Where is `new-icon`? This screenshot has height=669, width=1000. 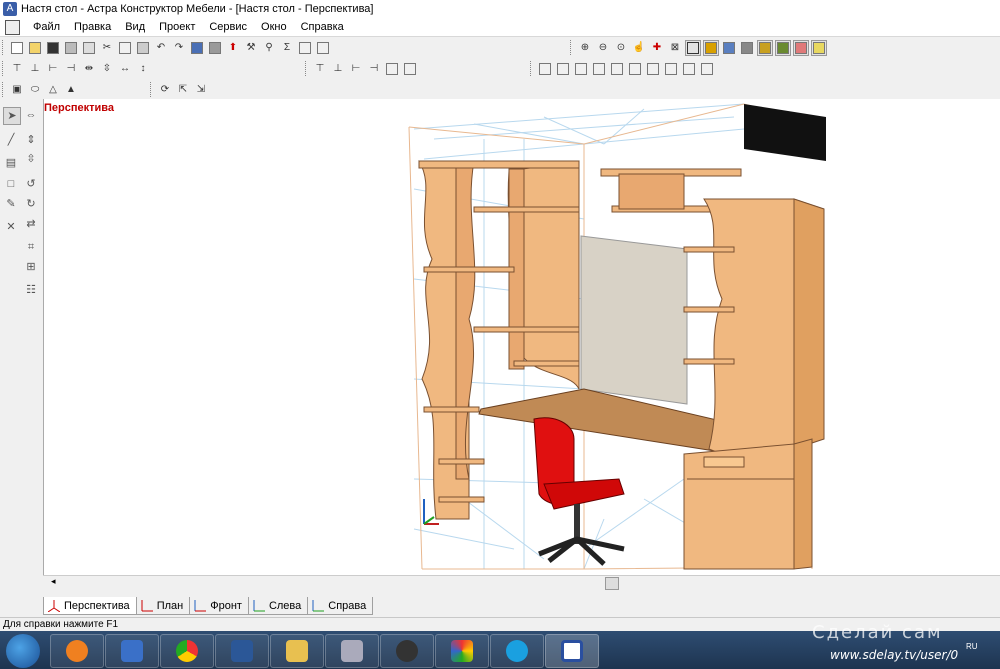
new-icon is located at coordinates (17, 48).